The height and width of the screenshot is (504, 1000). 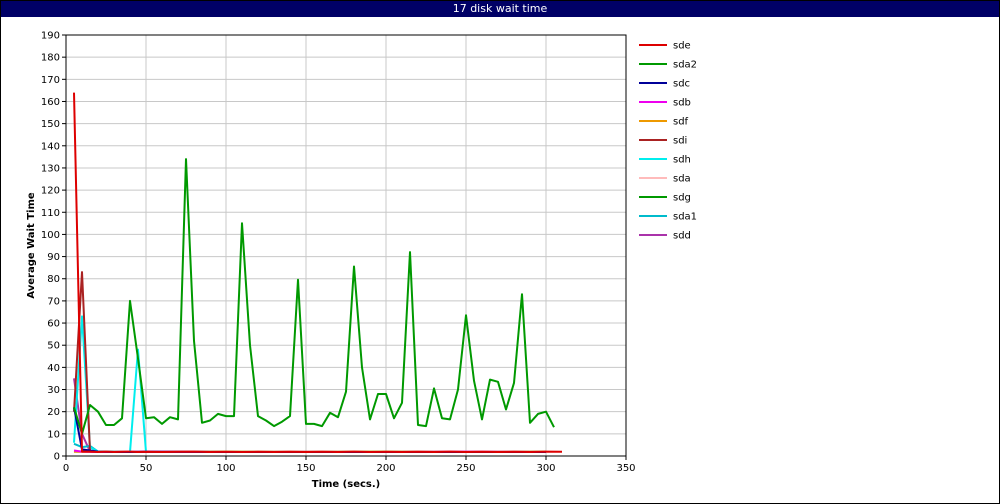 What do you see at coordinates (682, 46) in the screenshot?
I see `legend-label-sde: sde` at bounding box center [682, 46].